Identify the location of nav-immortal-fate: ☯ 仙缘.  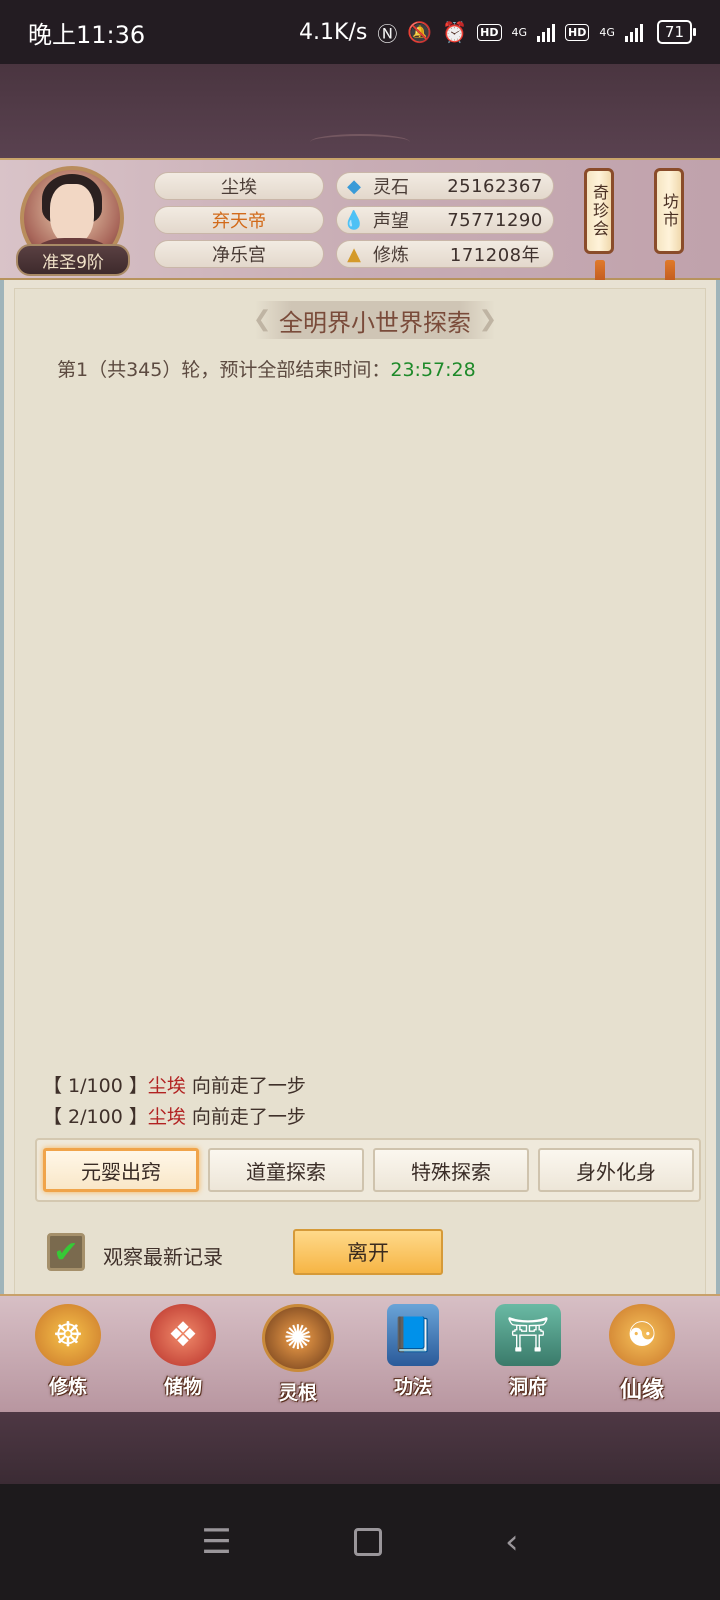
(642, 1356).